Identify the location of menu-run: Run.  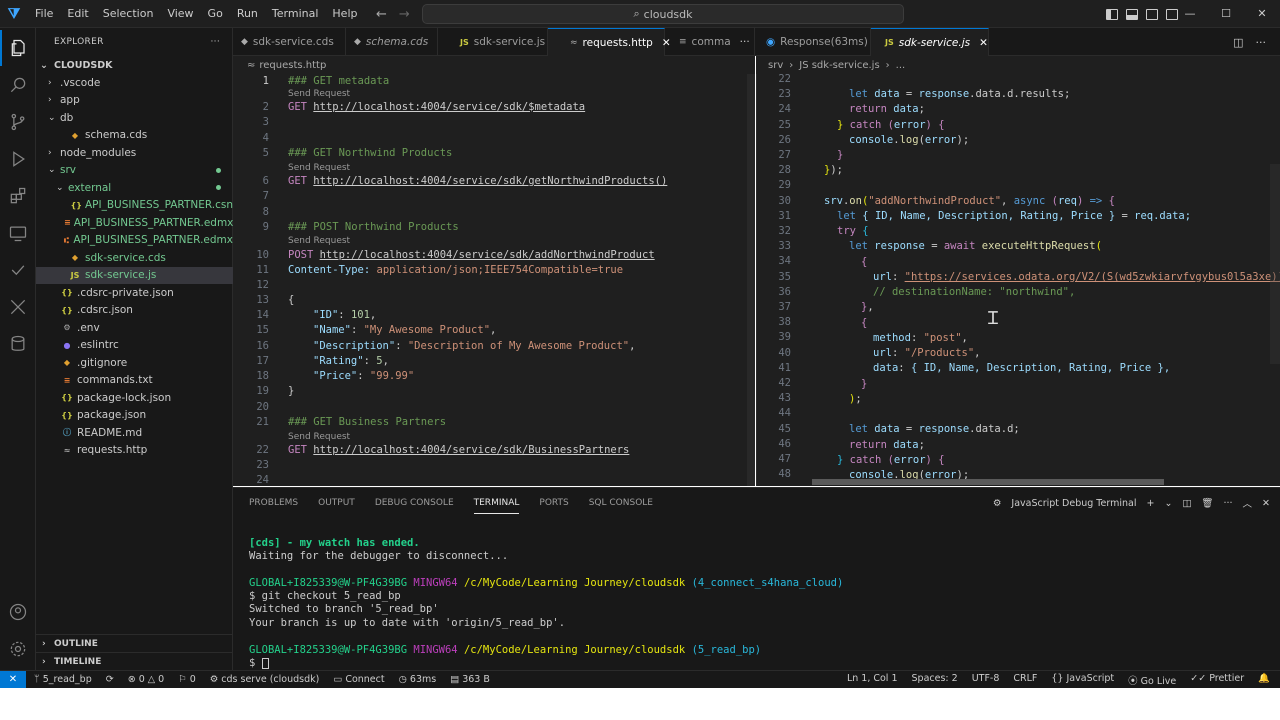
(247, 14).